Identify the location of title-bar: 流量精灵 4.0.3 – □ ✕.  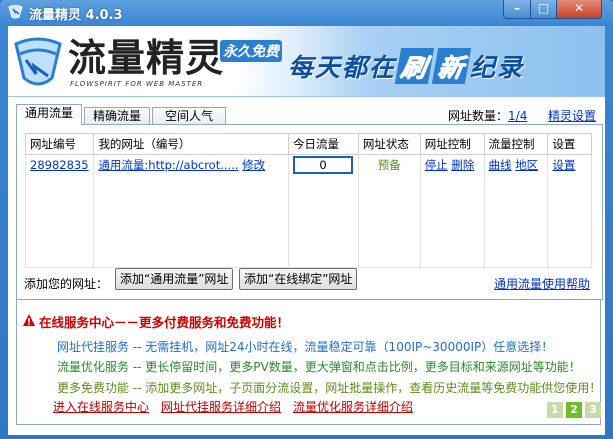
(306, 12).